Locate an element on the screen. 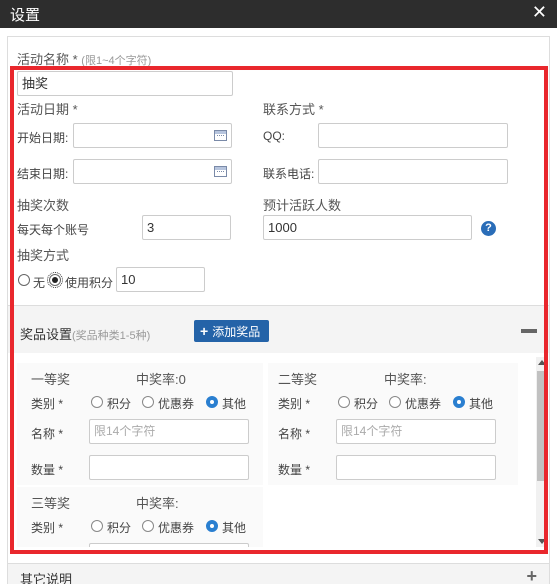  add-prize-button: + 添加奖品 is located at coordinates (231, 331).